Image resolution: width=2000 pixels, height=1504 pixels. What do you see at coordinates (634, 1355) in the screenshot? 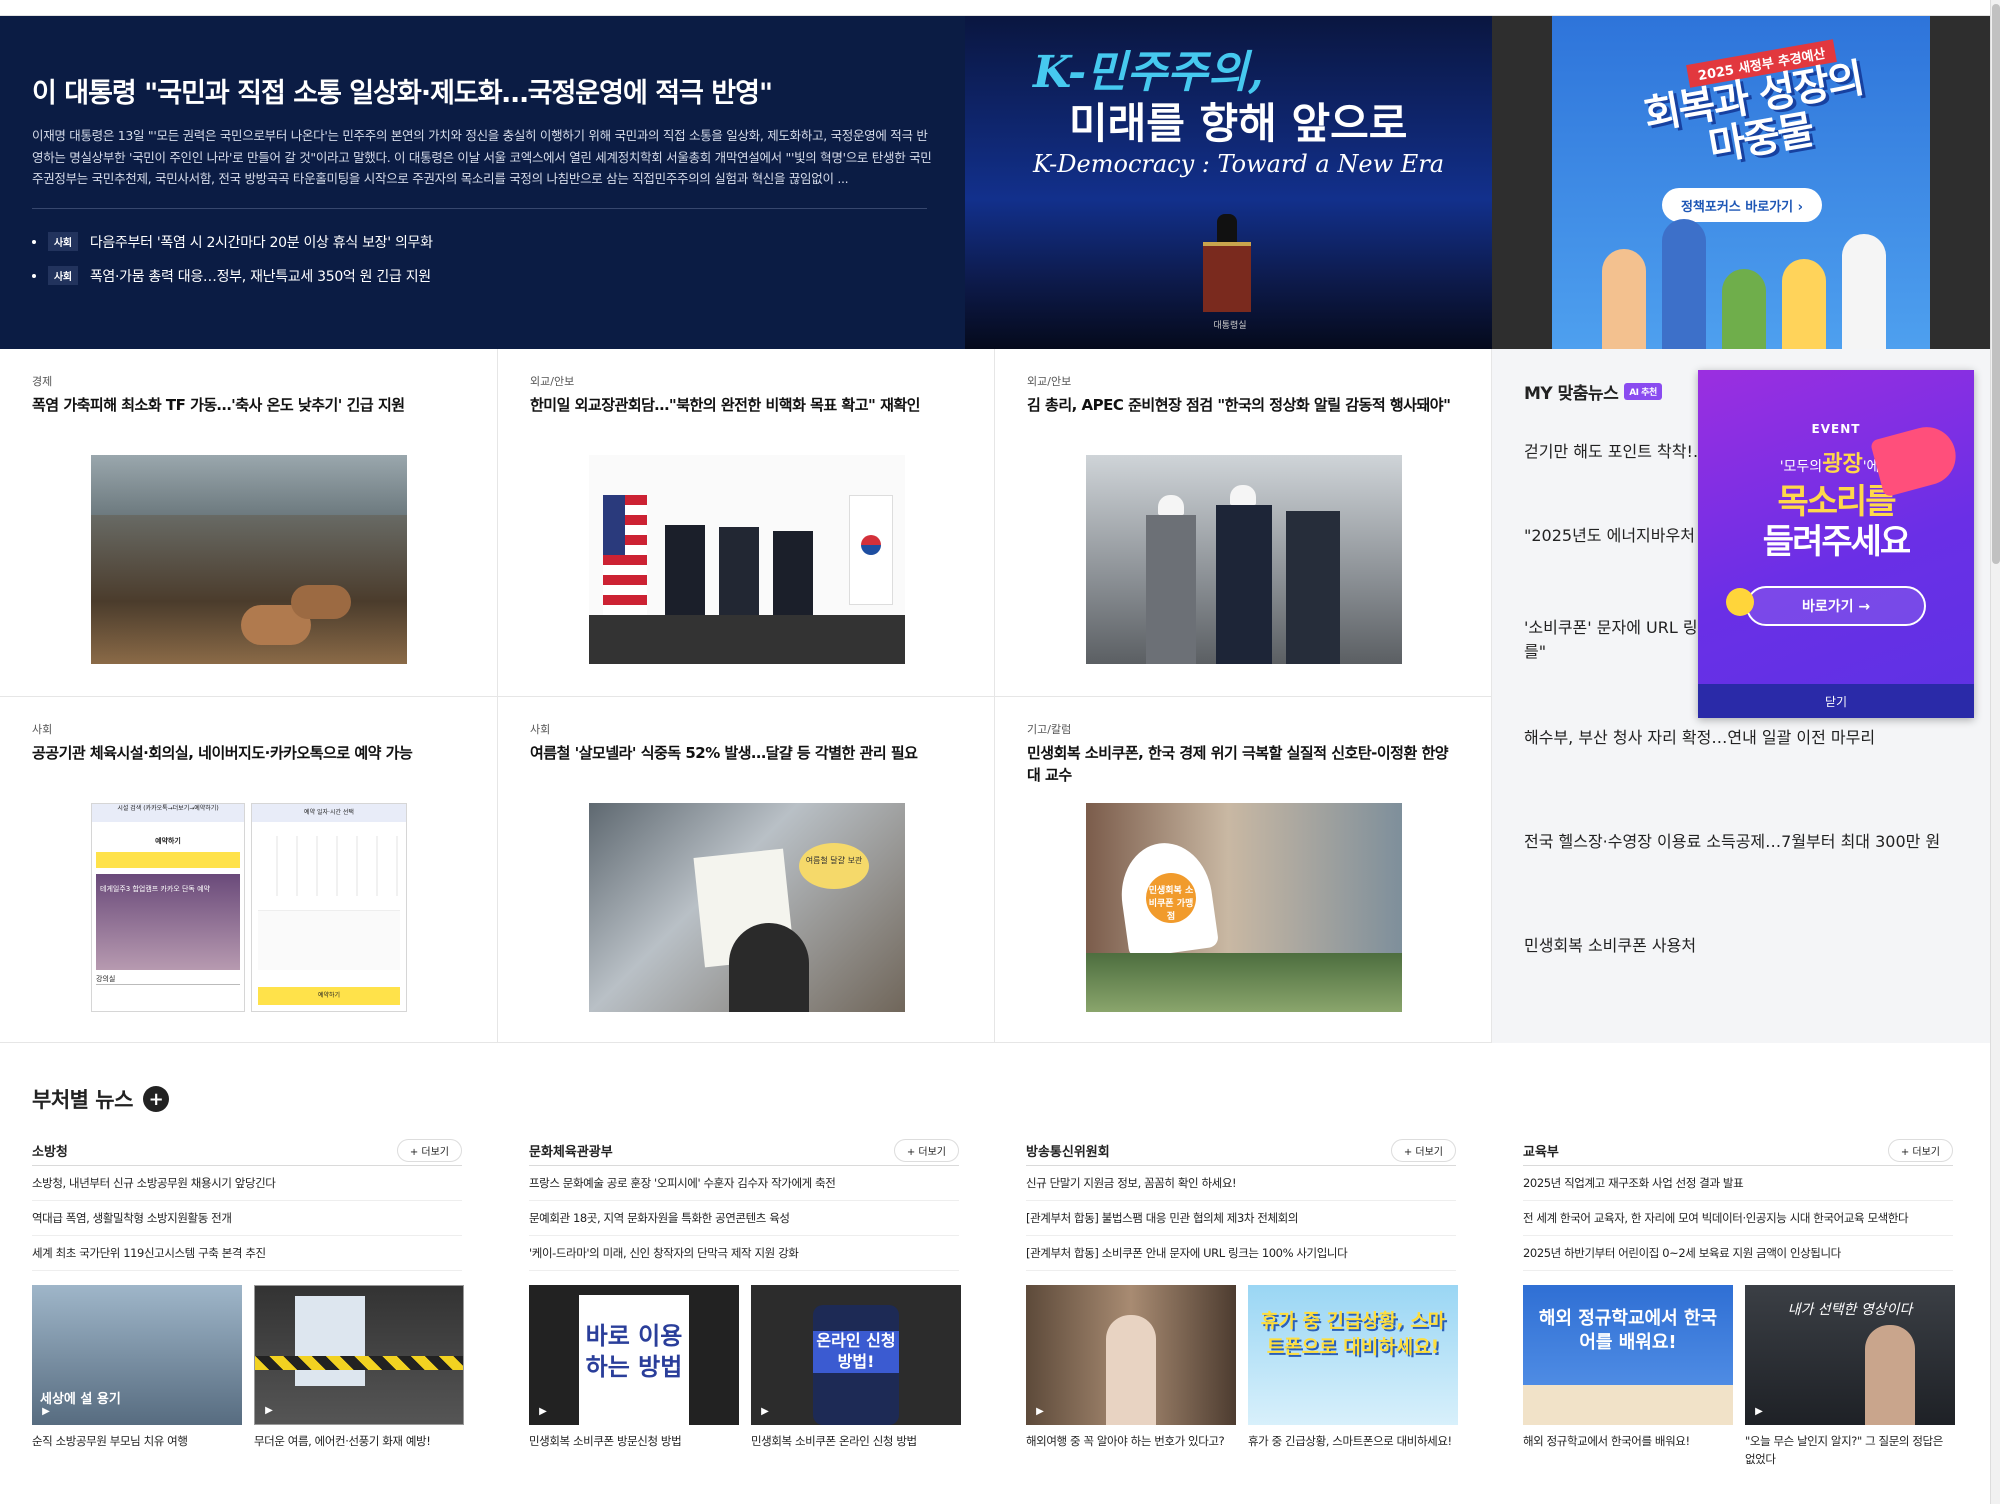
I see `video-thumbnail: 바로 이용하는 방법 ▶` at bounding box center [634, 1355].